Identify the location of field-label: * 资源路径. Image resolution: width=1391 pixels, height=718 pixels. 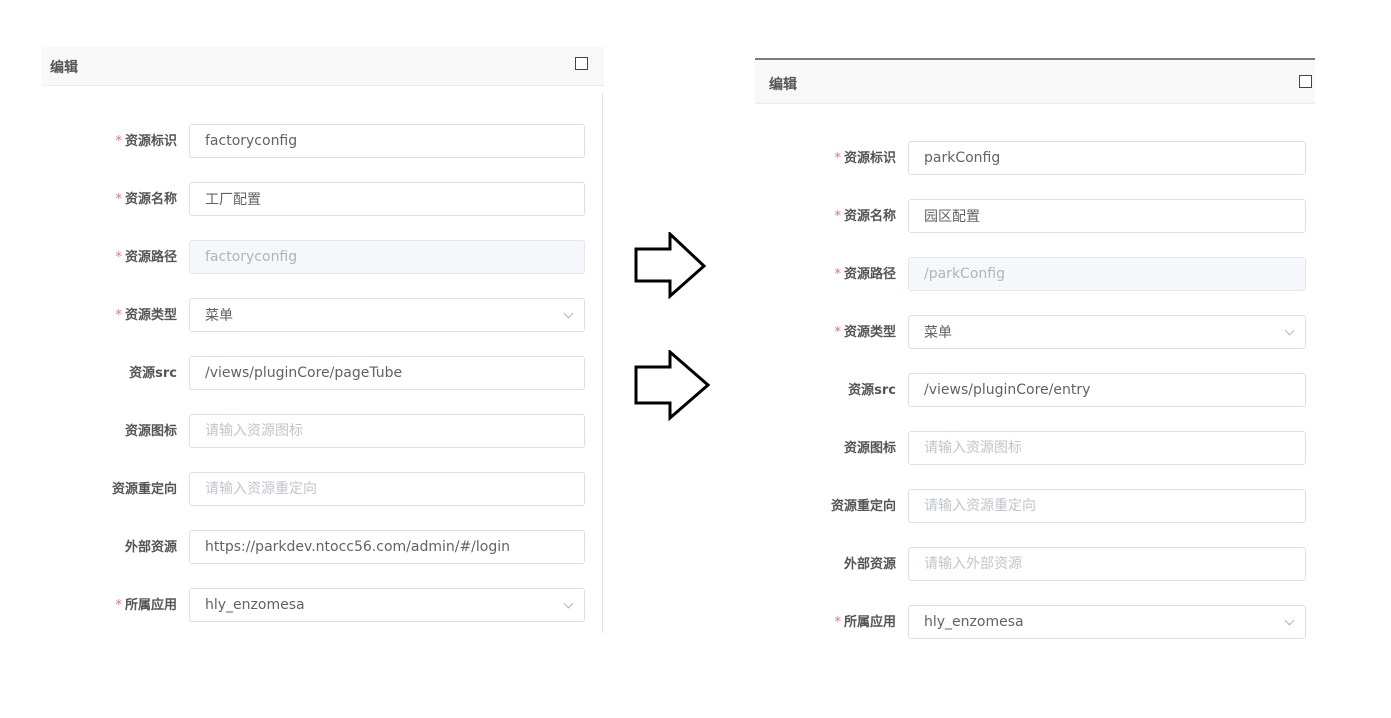
(825, 275).